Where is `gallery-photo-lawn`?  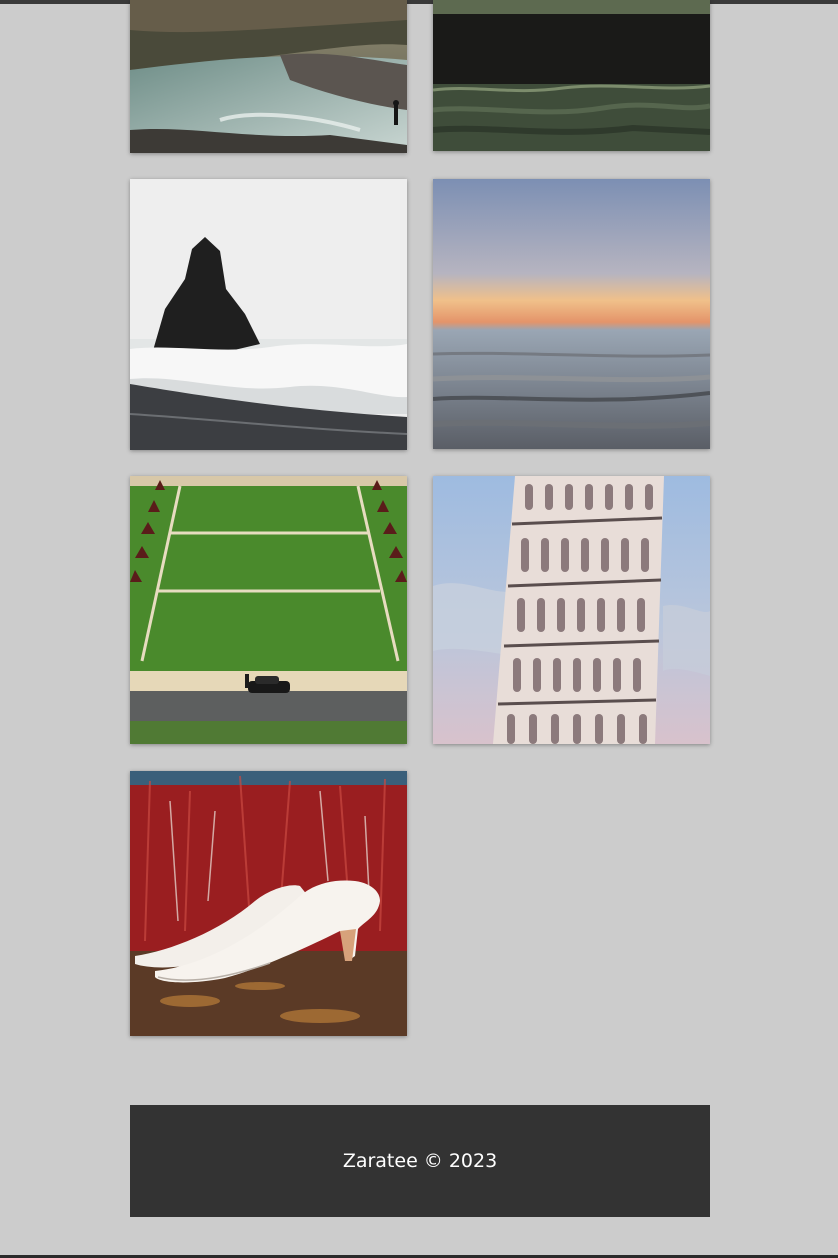
gallery-photo-lawn is located at coordinates (268, 610).